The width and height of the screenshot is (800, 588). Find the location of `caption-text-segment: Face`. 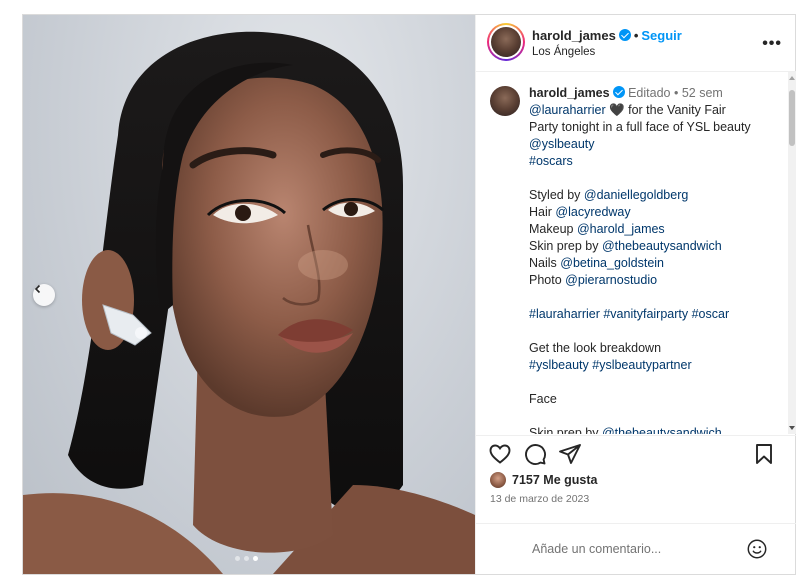

caption-text-segment: Face is located at coordinates (543, 399).